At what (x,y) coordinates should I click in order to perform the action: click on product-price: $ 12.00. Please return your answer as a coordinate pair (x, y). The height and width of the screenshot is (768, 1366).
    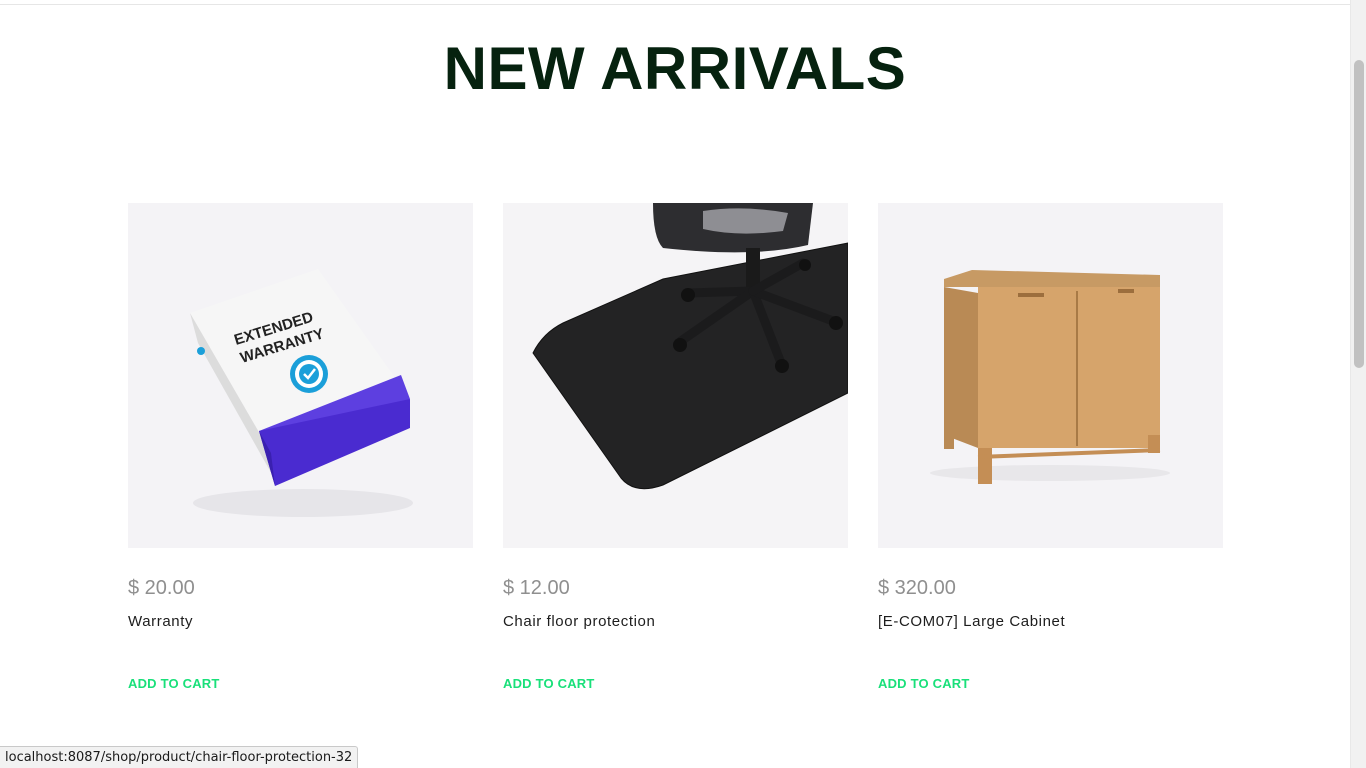
    Looking at the image, I should click on (536, 588).